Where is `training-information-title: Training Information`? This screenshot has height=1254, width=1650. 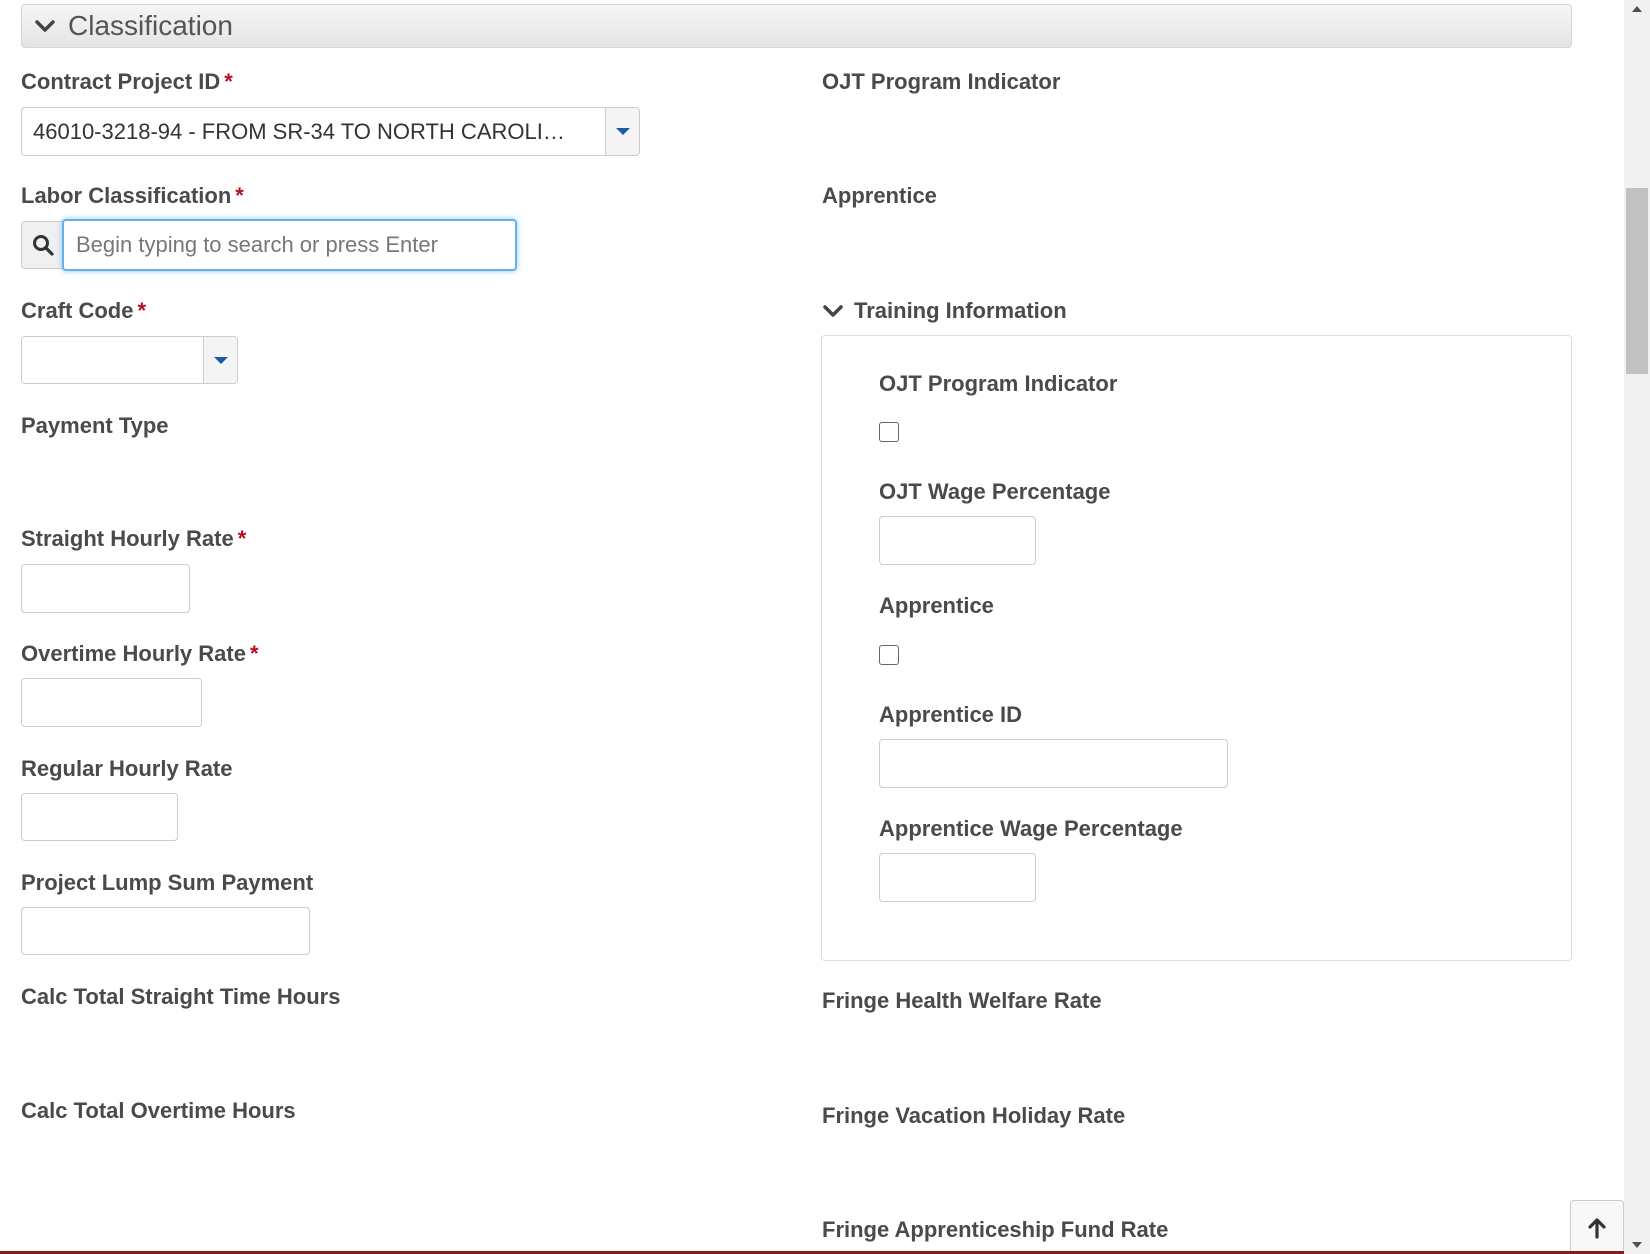
training-information-title: Training Information is located at coordinates (960, 310).